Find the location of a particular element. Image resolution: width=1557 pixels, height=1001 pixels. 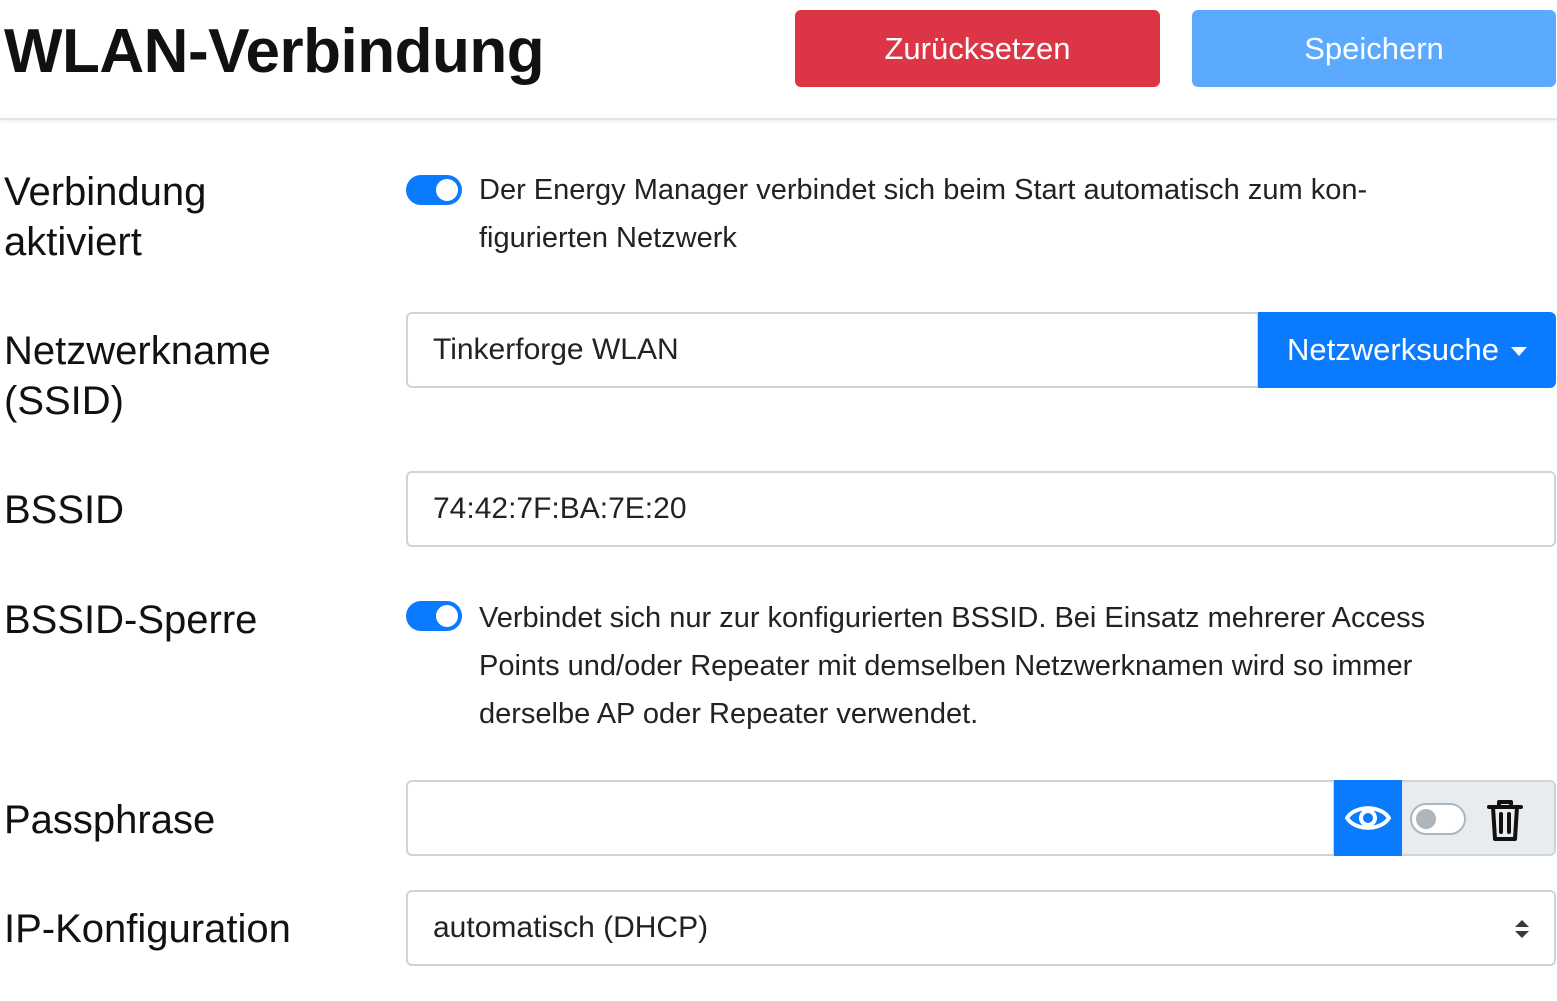

ssid-label-line2: (SSID) is located at coordinates (64, 401).